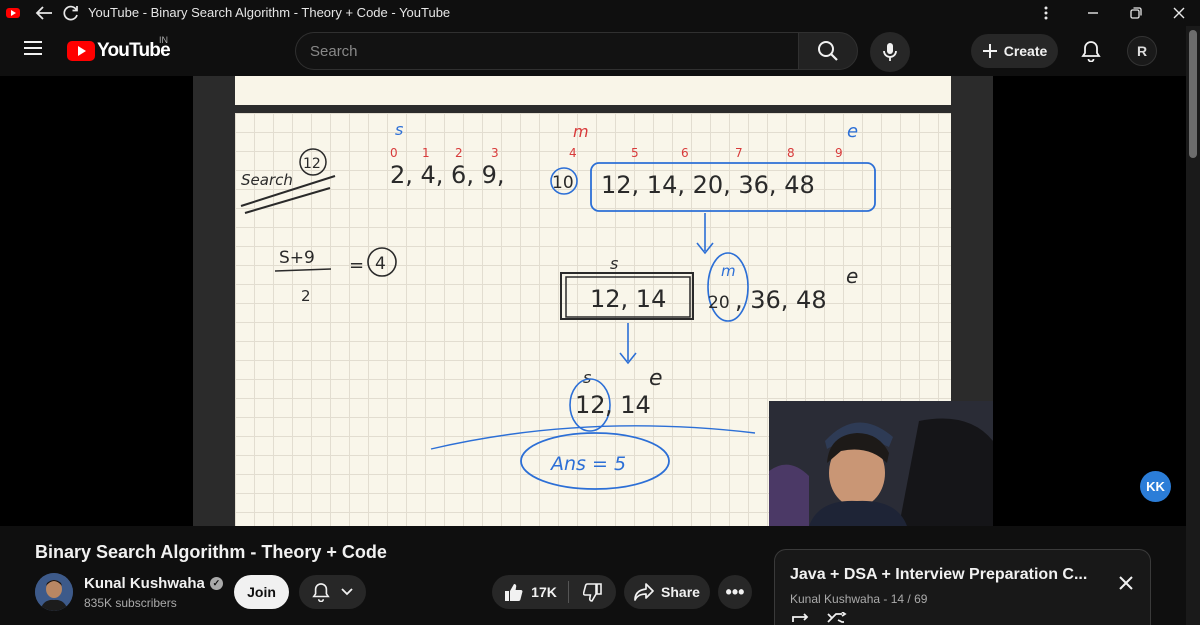 This screenshot has width=1200, height=625. I want to click on account-avatar: R, so click(1142, 51).